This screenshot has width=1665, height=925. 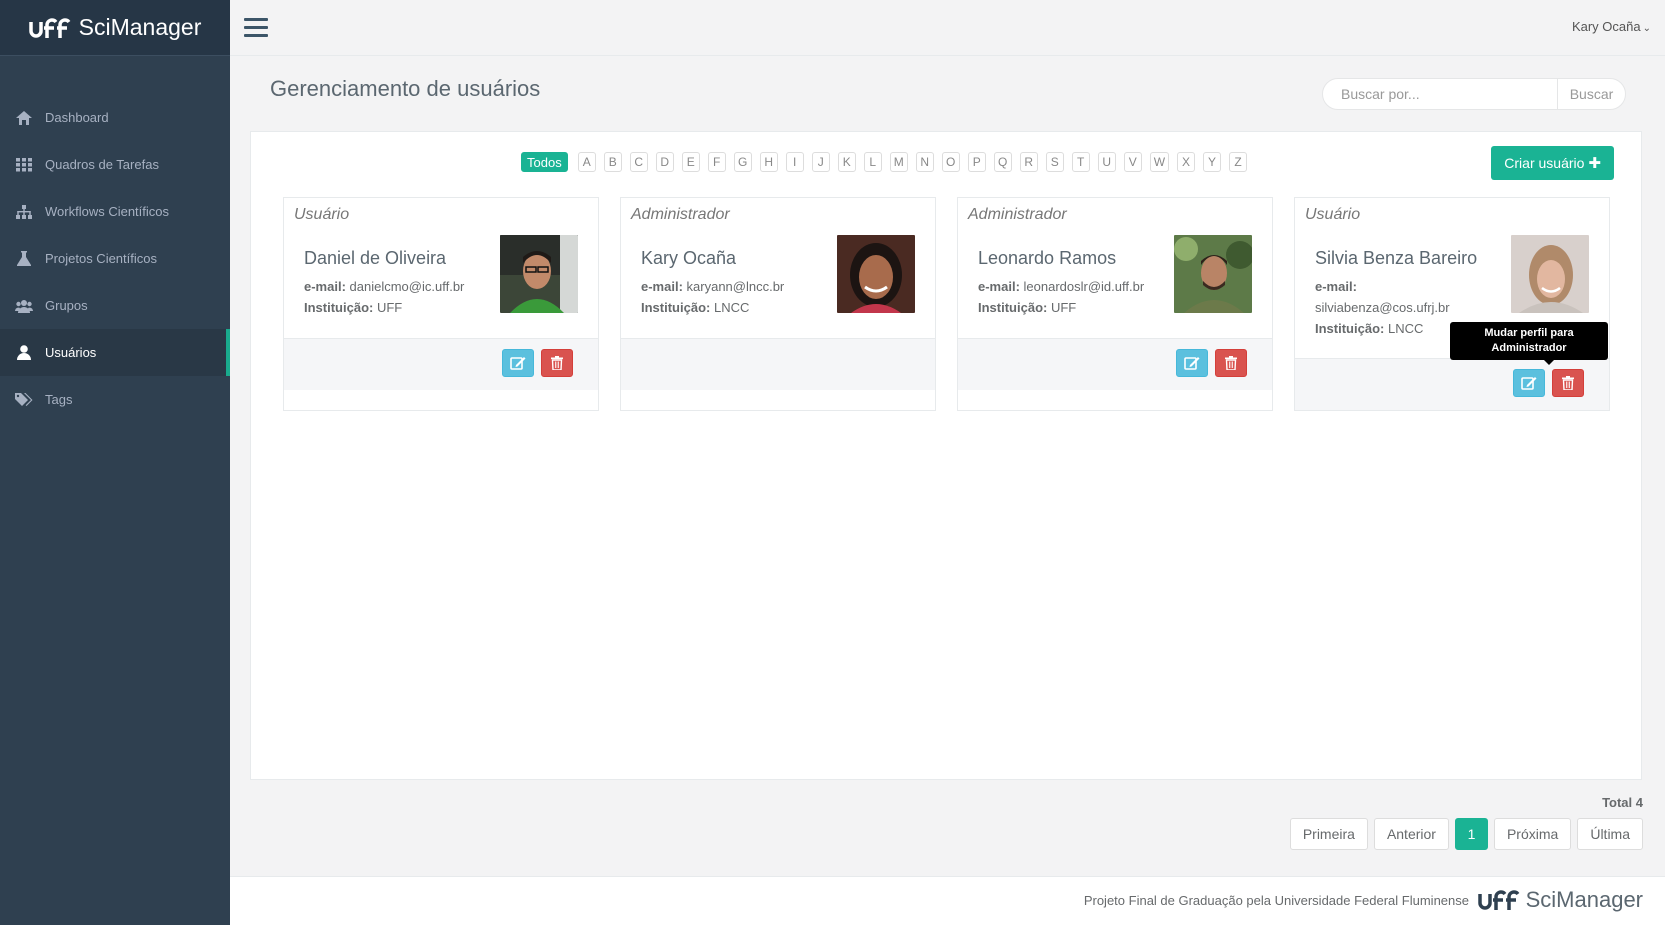 What do you see at coordinates (872, 162) in the screenshot?
I see `letter-filter-l: L` at bounding box center [872, 162].